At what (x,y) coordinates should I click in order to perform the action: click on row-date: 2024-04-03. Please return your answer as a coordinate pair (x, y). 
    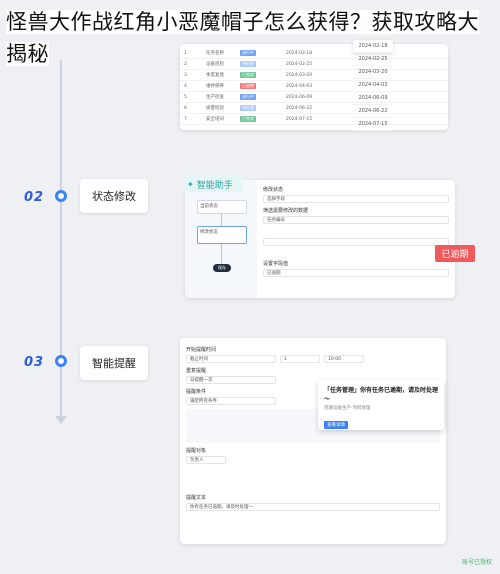
    Looking at the image, I should click on (299, 86).